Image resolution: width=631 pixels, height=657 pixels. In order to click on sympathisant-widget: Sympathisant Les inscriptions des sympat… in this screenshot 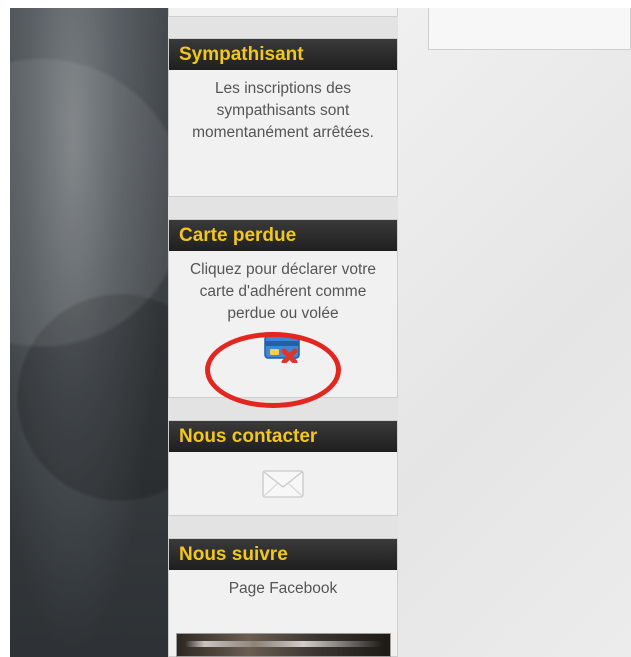, I will do `click(283, 117)`.